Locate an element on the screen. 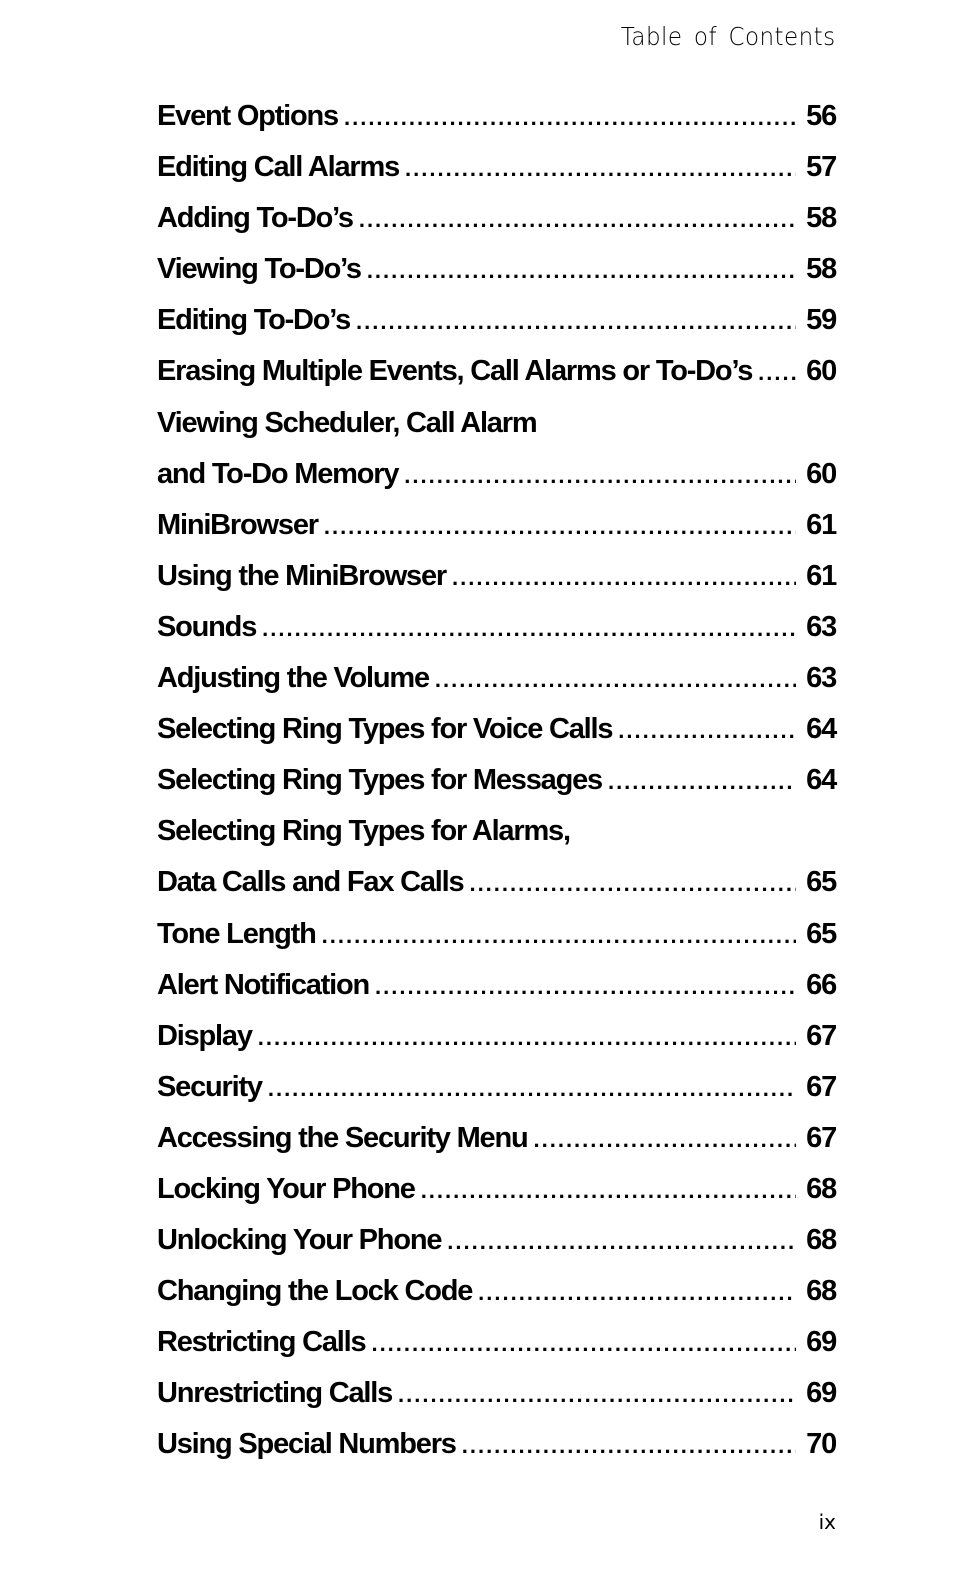  toc-entry: Viewing Scheduler, Call Alarm is located at coordinates (496, 432).